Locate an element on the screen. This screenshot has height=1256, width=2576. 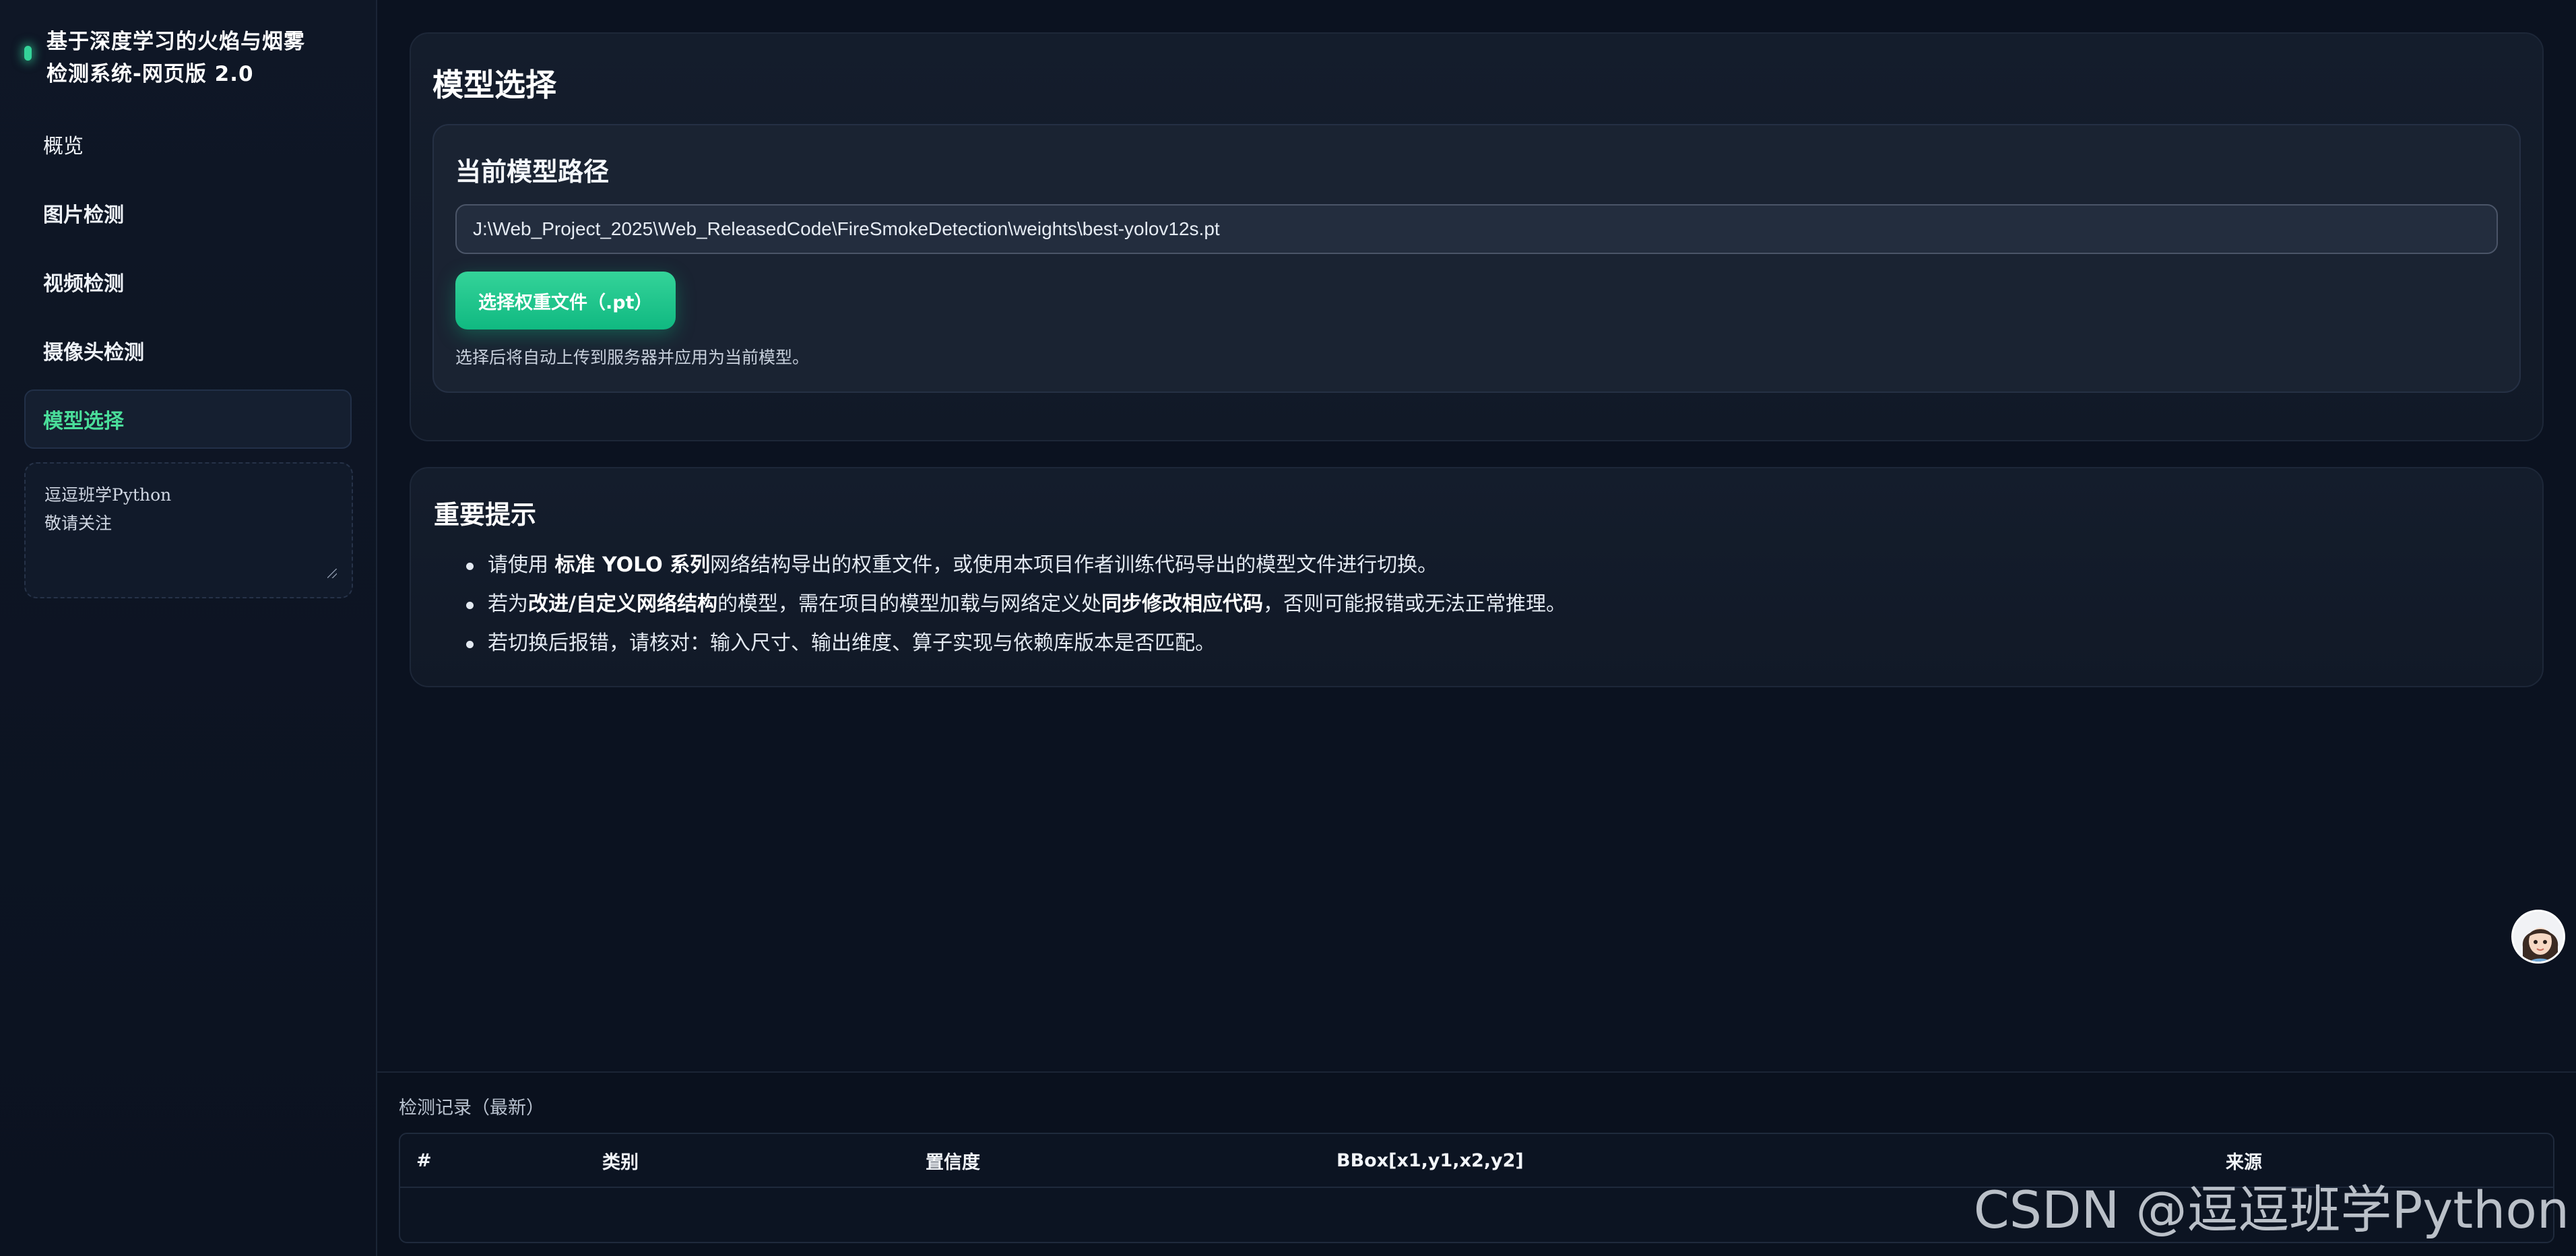
tips-title: 重要提示 is located at coordinates (485, 515).